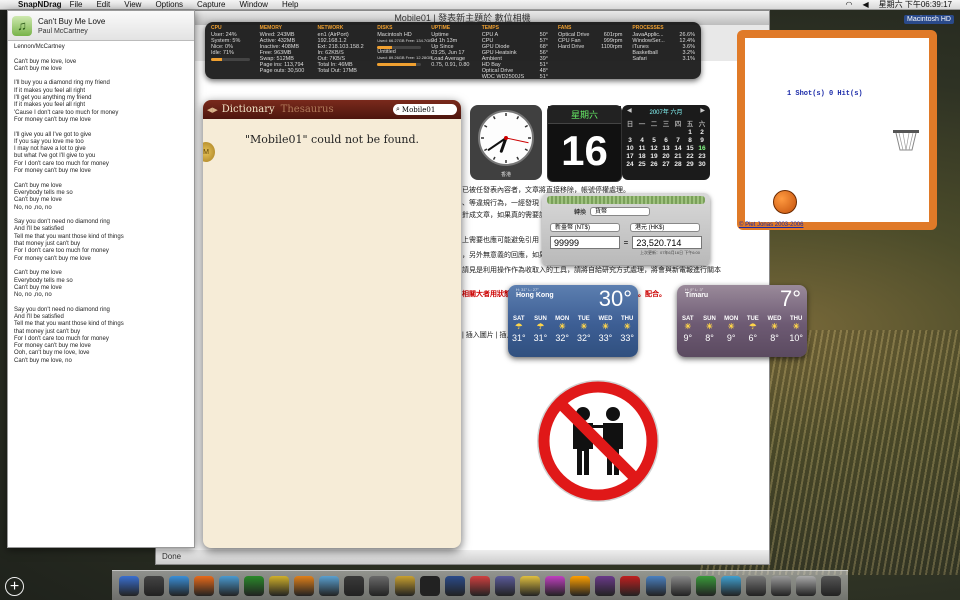 The image size is (960, 600). I want to click on menu-window: Window, so click(254, 4).